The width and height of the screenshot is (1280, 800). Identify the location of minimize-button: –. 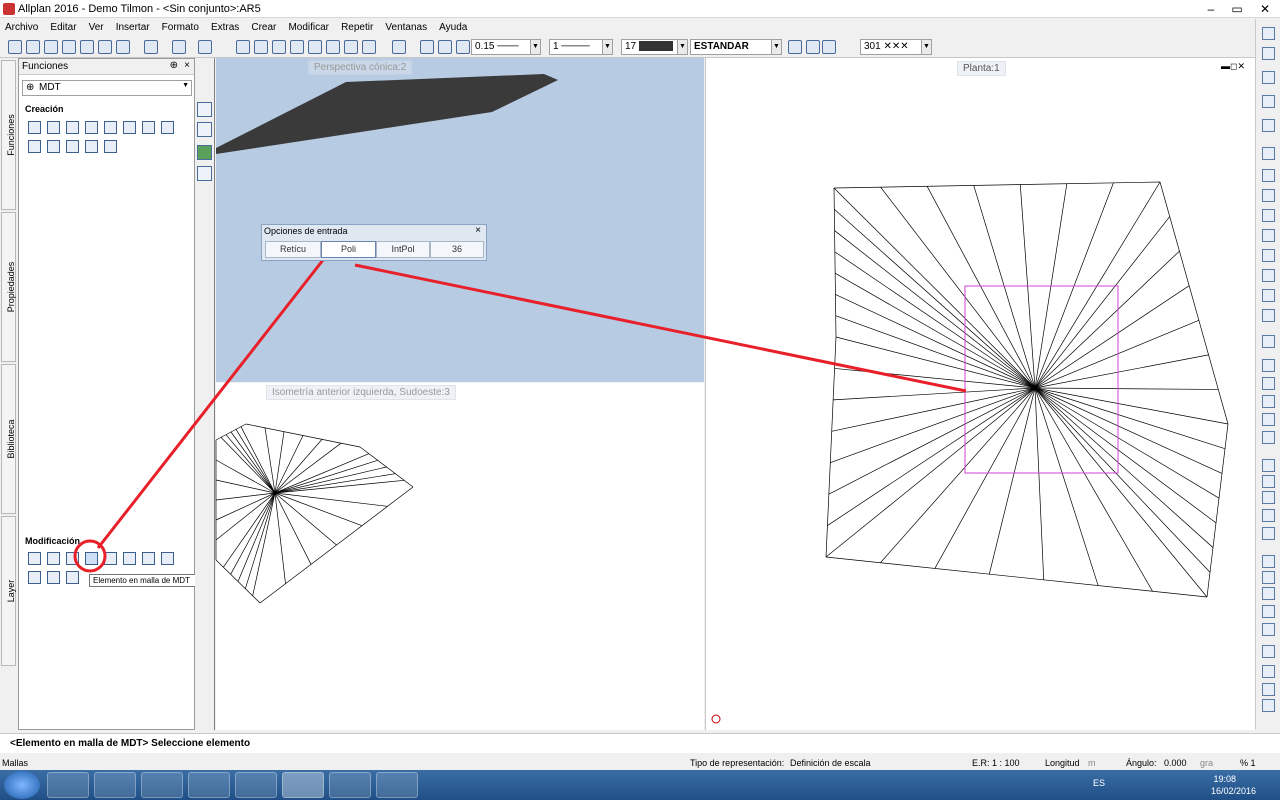
(1211, 9).